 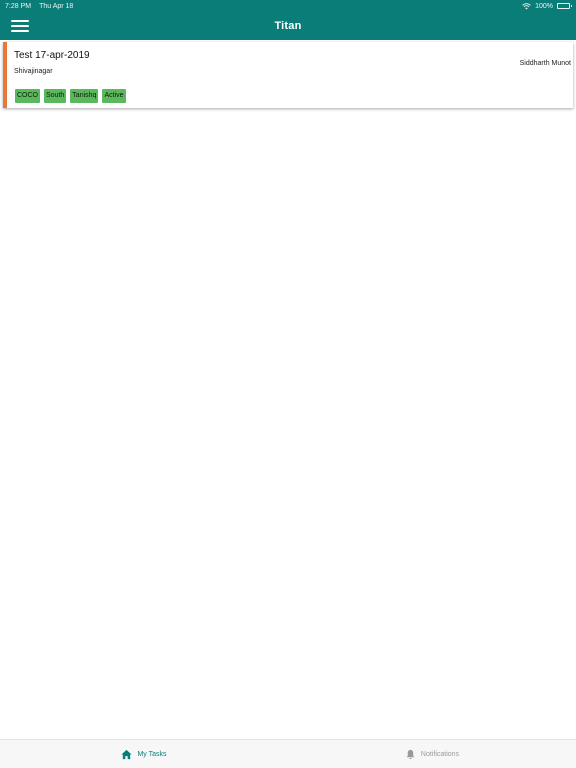 I want to click on tag-south: South, so click(x=55, y=96).